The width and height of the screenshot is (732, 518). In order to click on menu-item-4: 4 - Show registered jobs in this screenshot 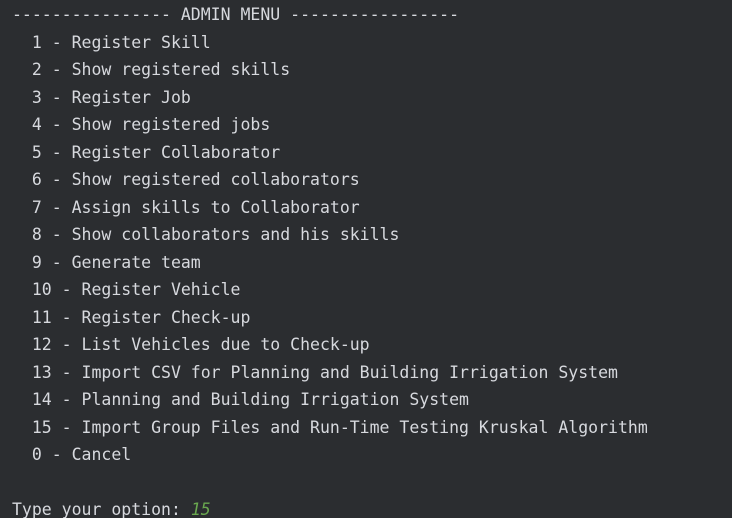, I will do `click(141, 124)`.